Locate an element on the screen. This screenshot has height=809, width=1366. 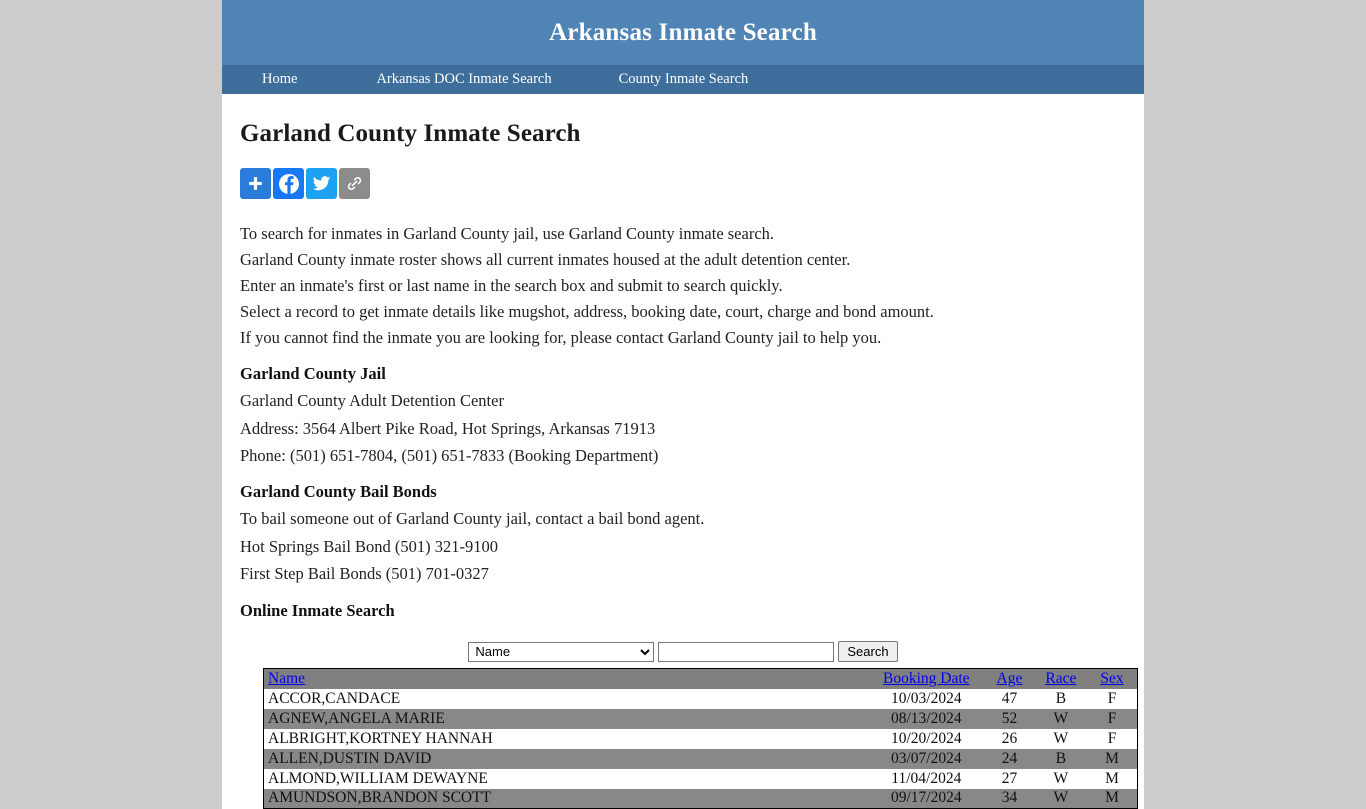
cell-age: 27 is located at coordinates (1009, 778).